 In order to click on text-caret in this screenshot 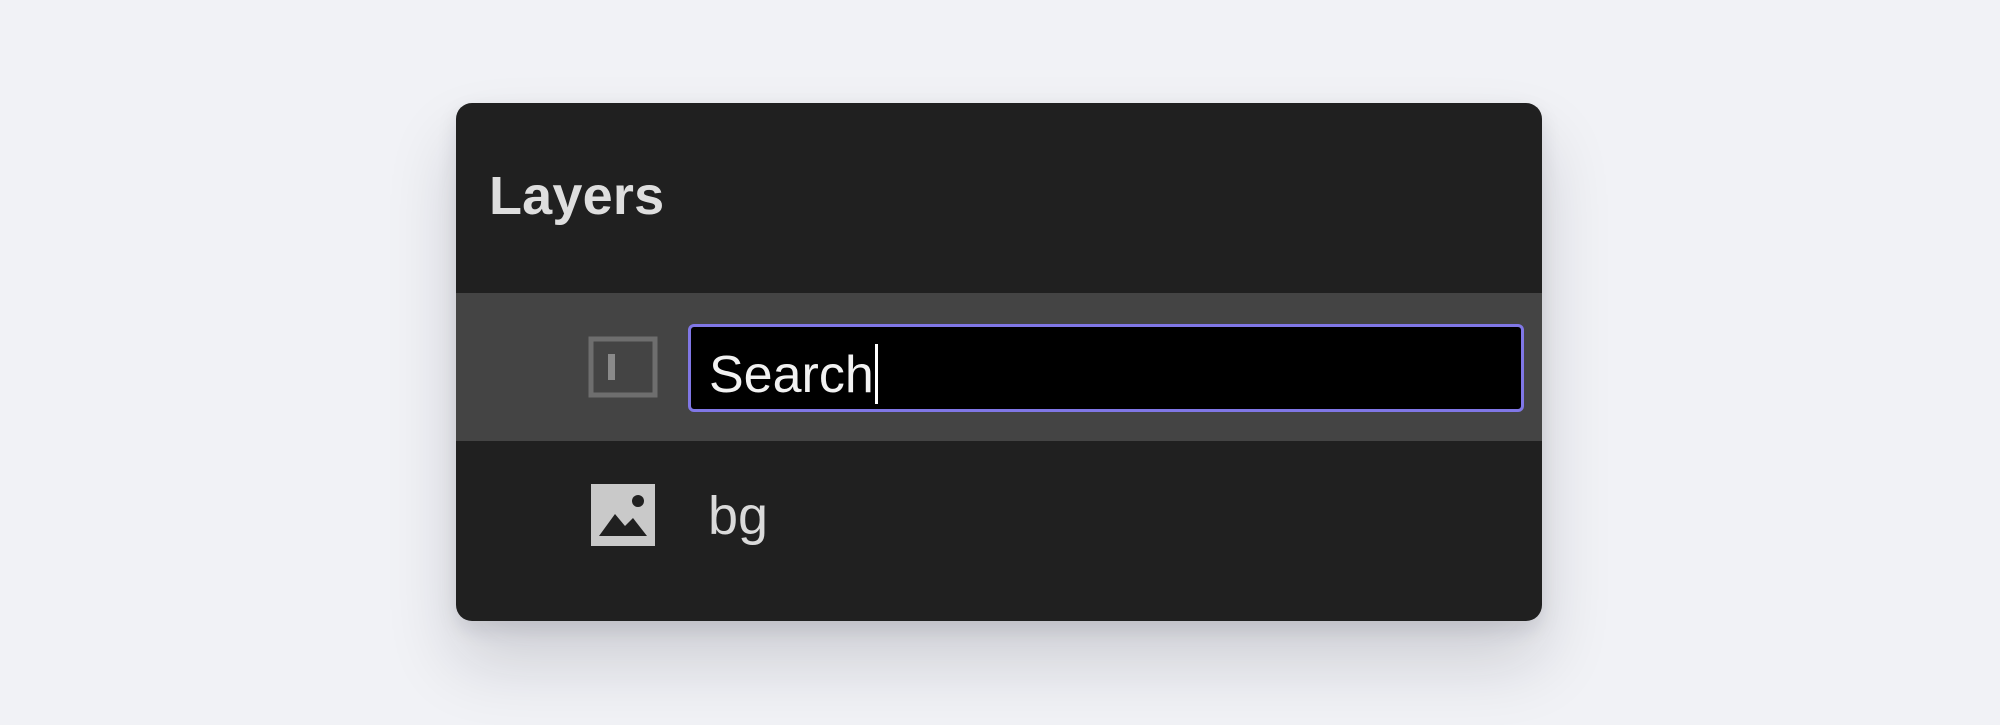, I will do `click(876, 374)`.